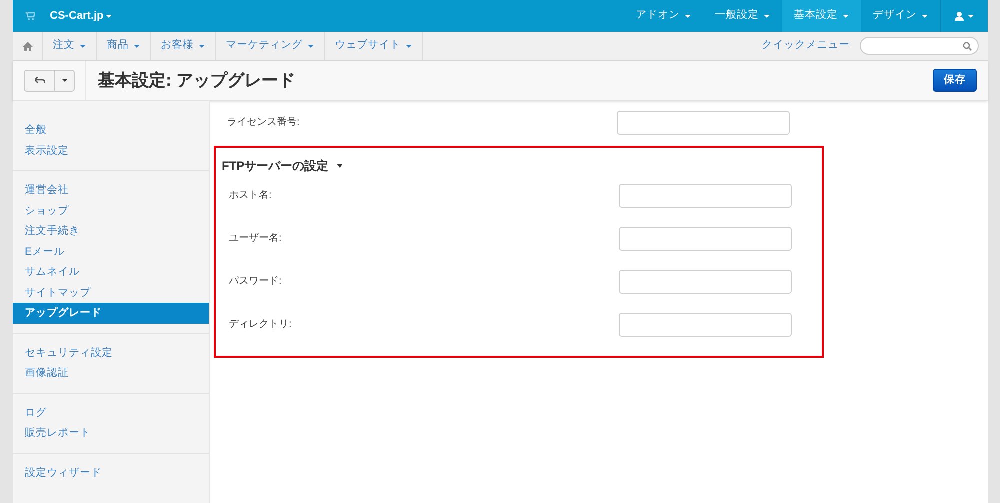 The height and width of the screenshot is (503, 1000). Describe the element at coordinates (261, 325) in the screenshot. I see `field-label: ディレクトリ:` at that location.